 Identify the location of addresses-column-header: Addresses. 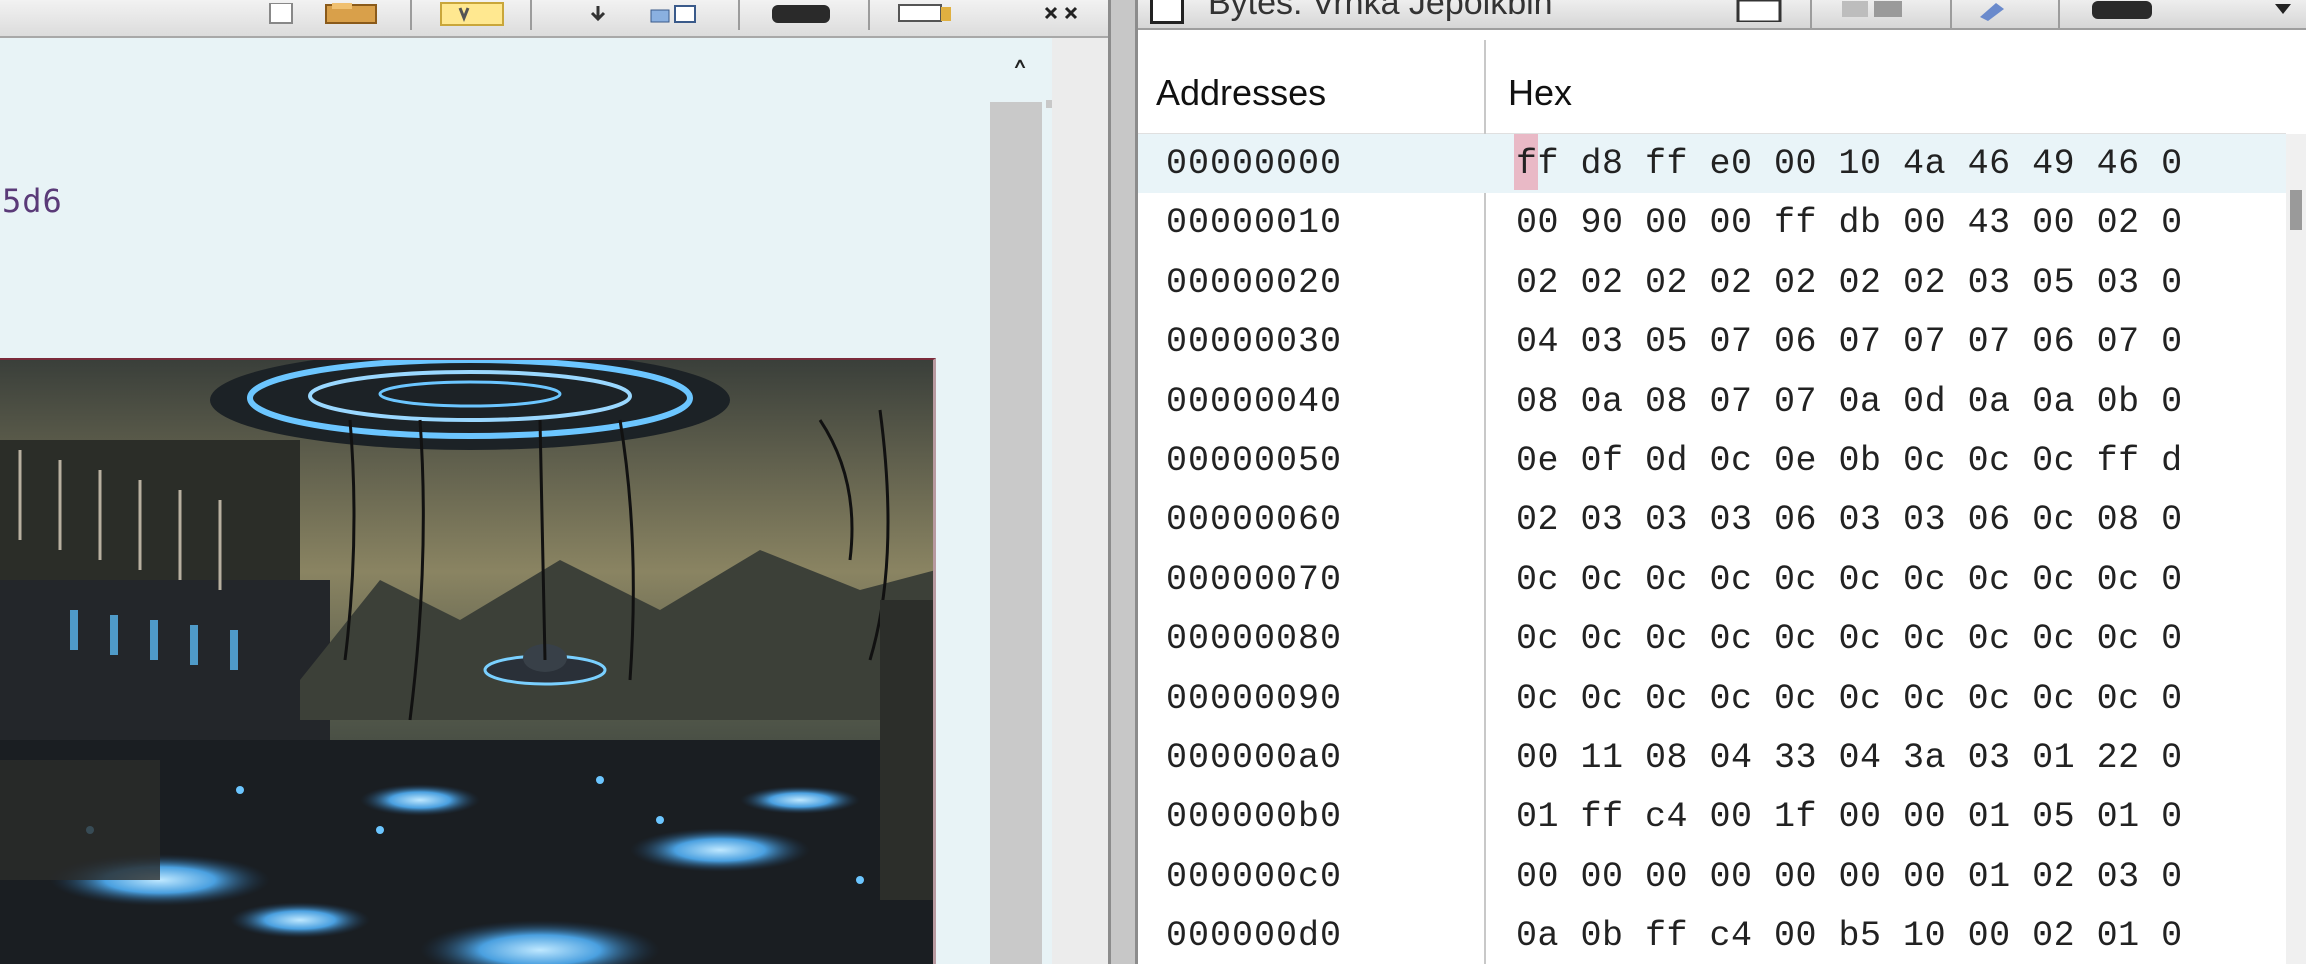
(1241, 93).